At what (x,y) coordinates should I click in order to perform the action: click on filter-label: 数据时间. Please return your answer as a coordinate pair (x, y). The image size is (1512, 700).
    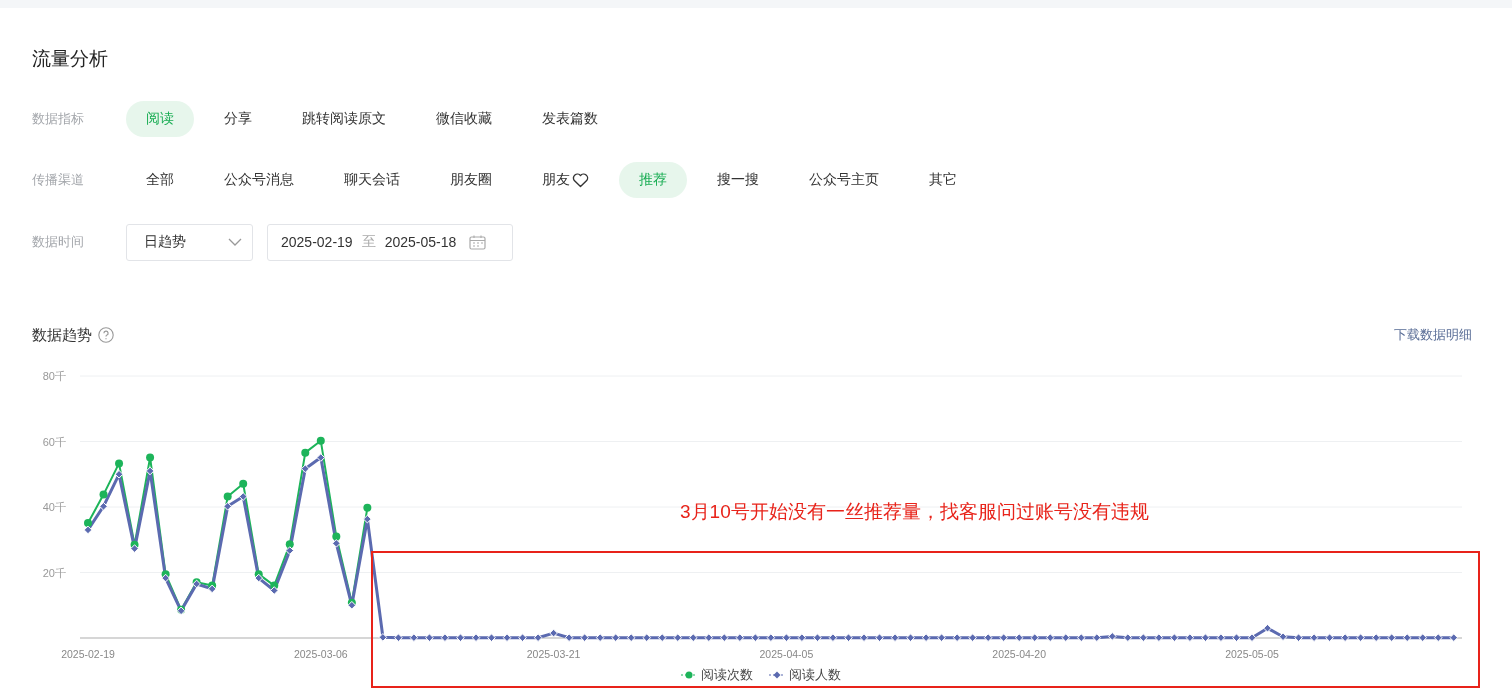
    Looking at the image, I should click on (58, 242).